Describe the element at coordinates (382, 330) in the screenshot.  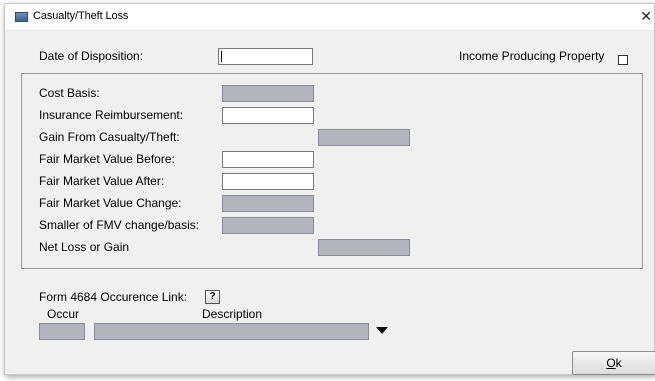
I see `chevron-down-icon` at that location.